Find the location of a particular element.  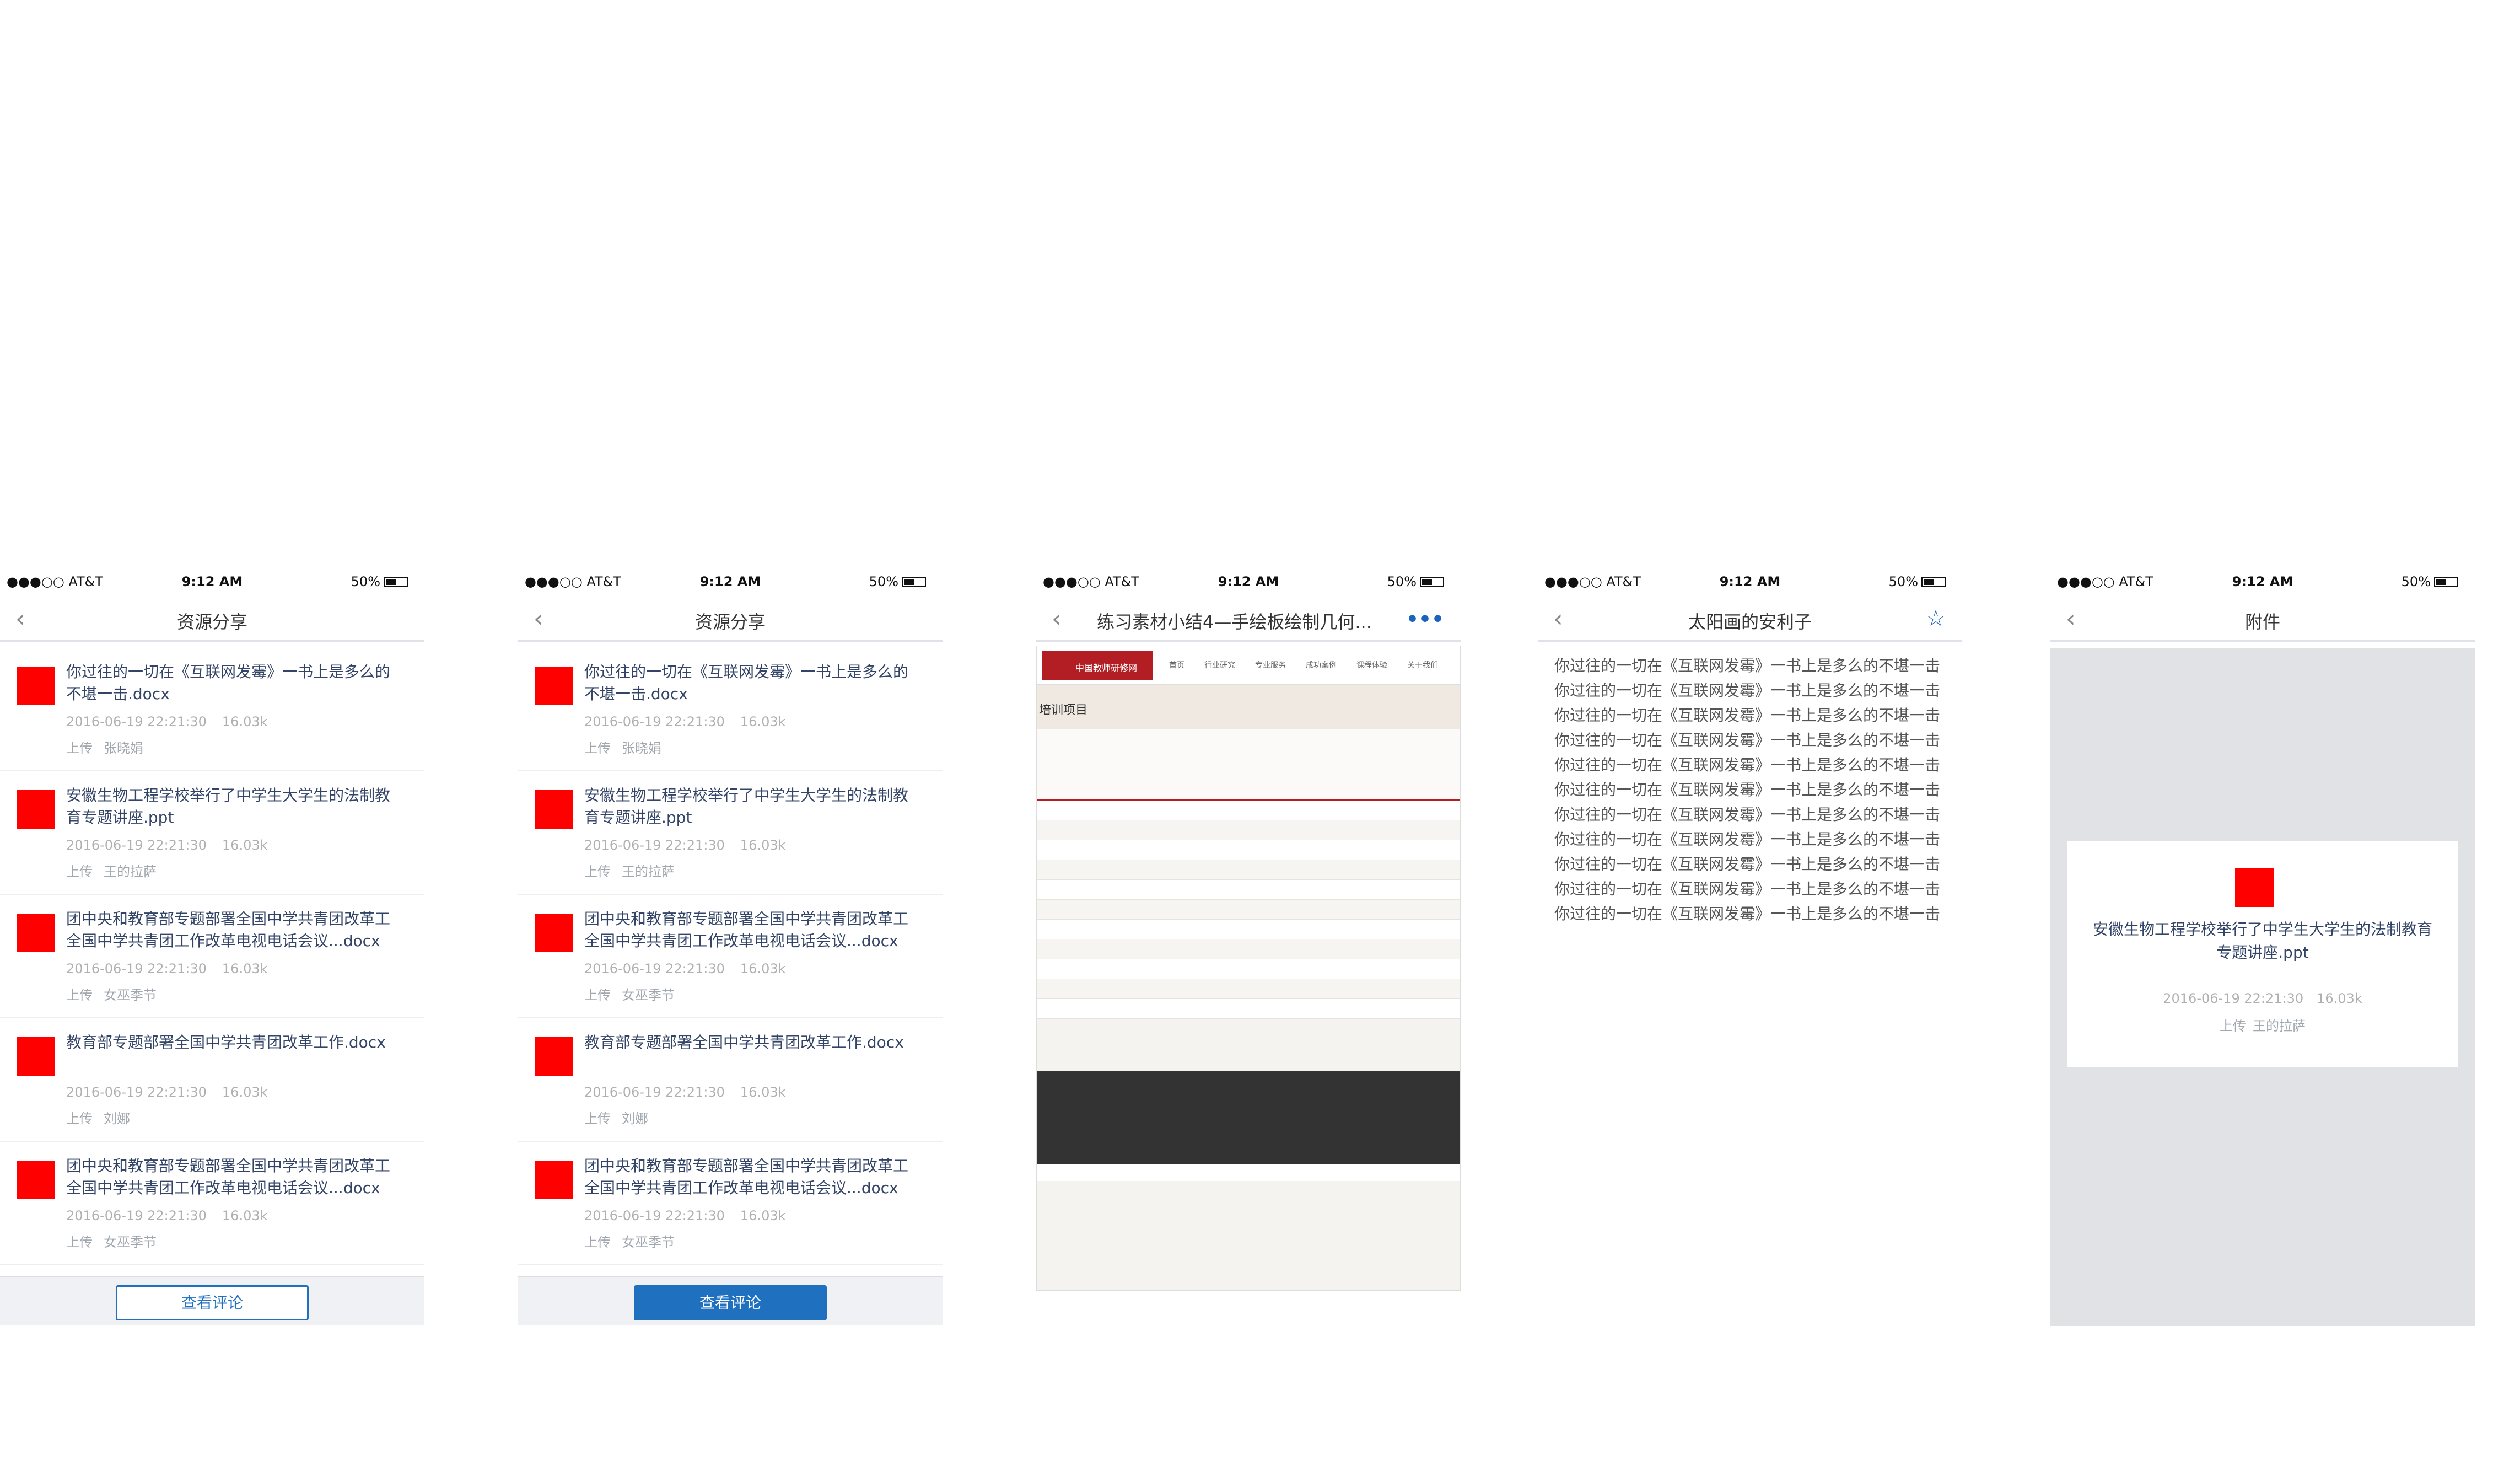

web-table is located at coordinates (1248, 910).